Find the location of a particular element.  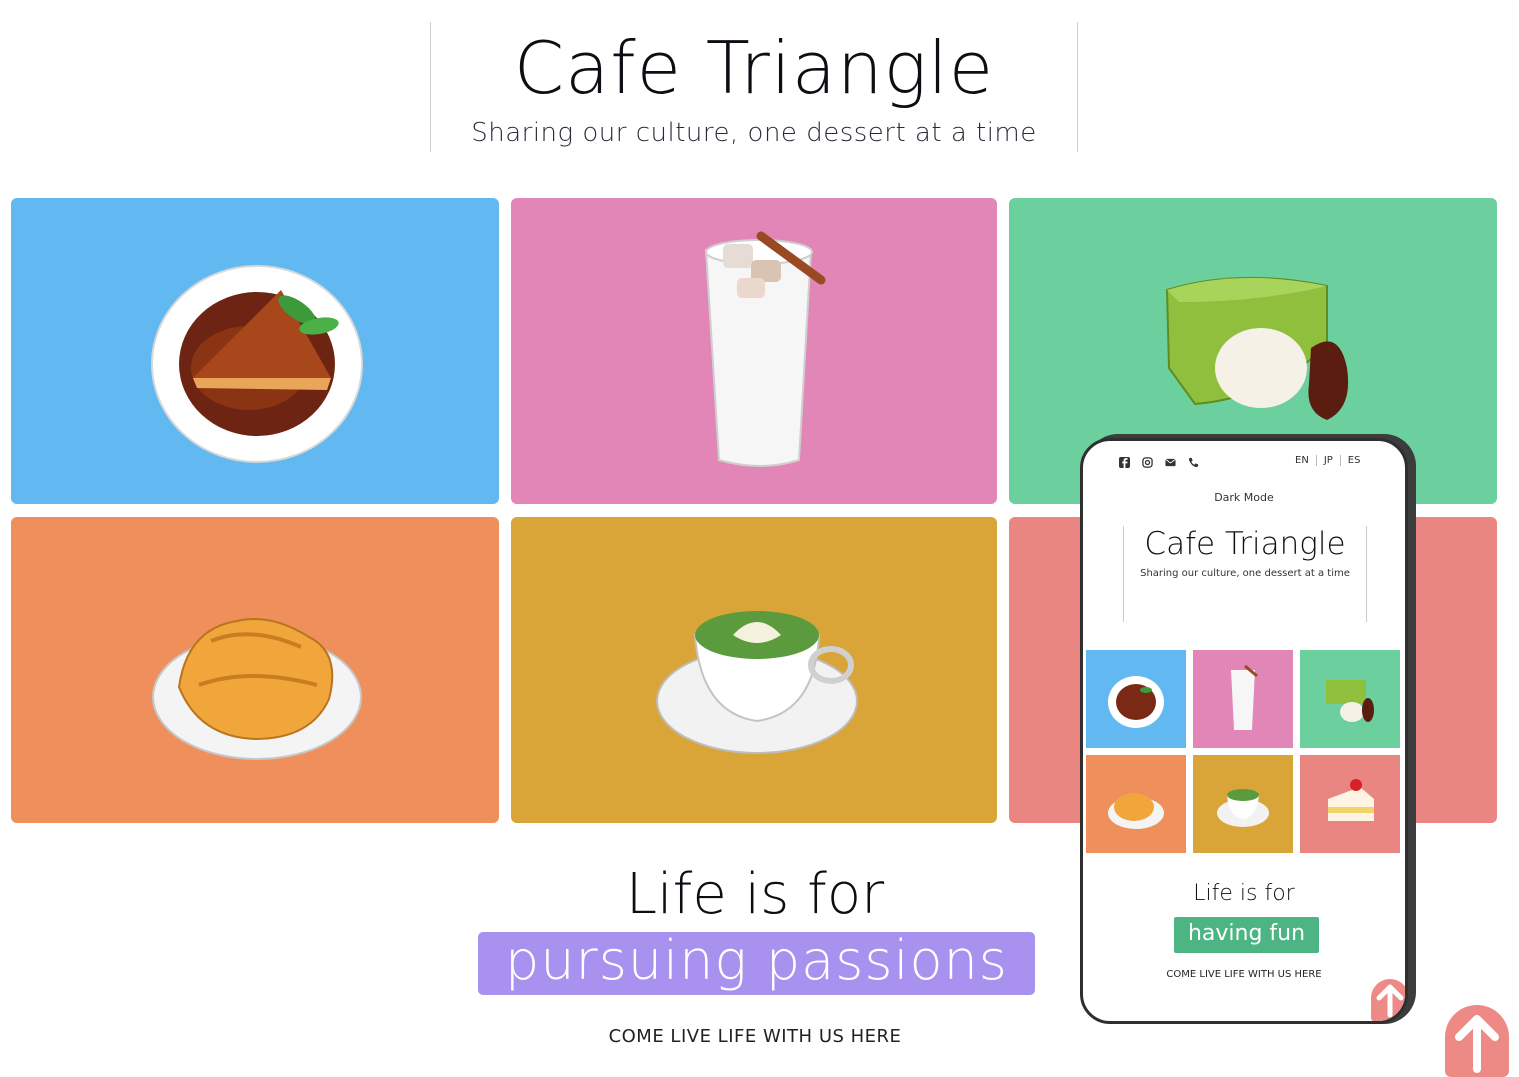

lang-en: EN is located at coordinates (1302, 460).